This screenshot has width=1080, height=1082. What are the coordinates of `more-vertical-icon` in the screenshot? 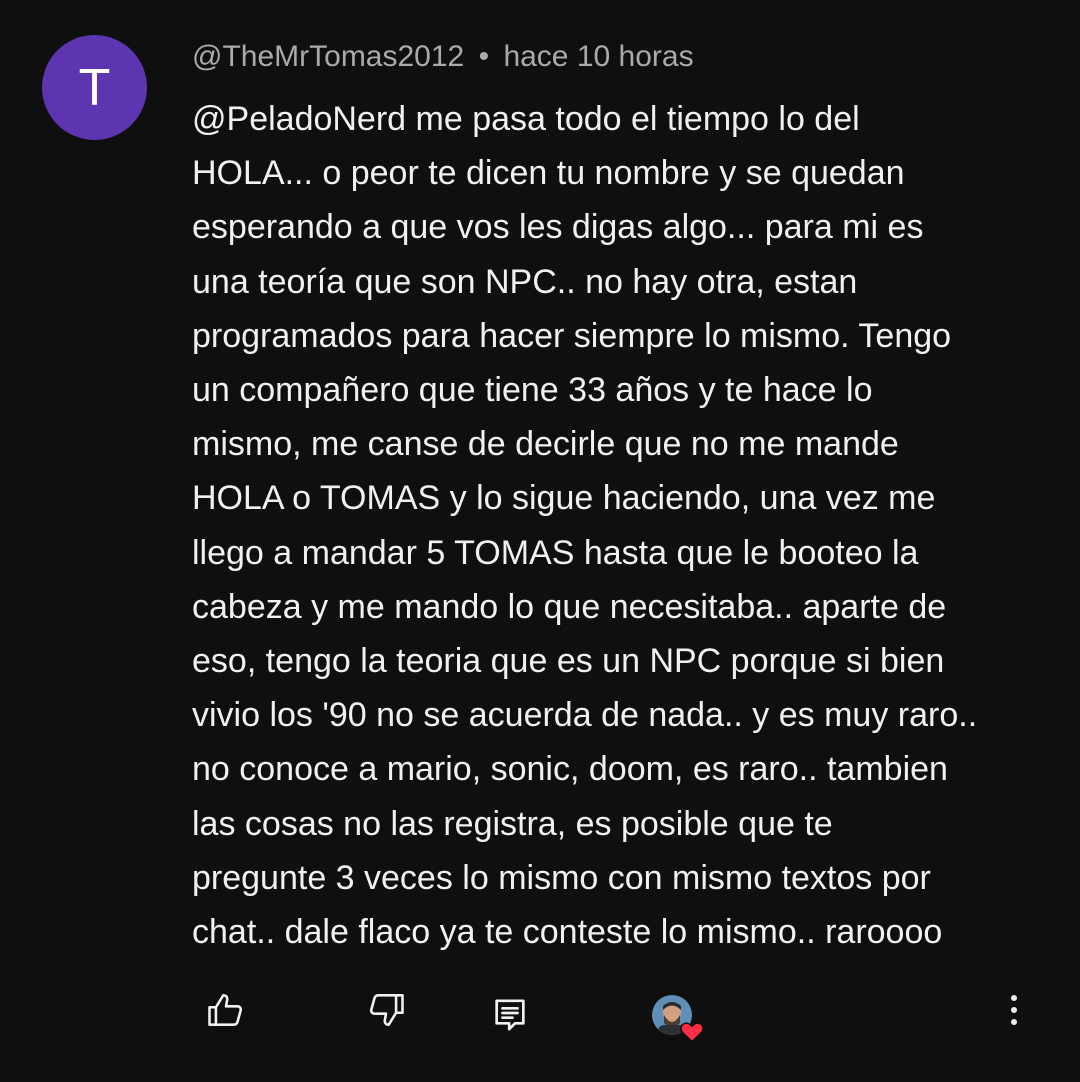 It's located at (1014, 1010).